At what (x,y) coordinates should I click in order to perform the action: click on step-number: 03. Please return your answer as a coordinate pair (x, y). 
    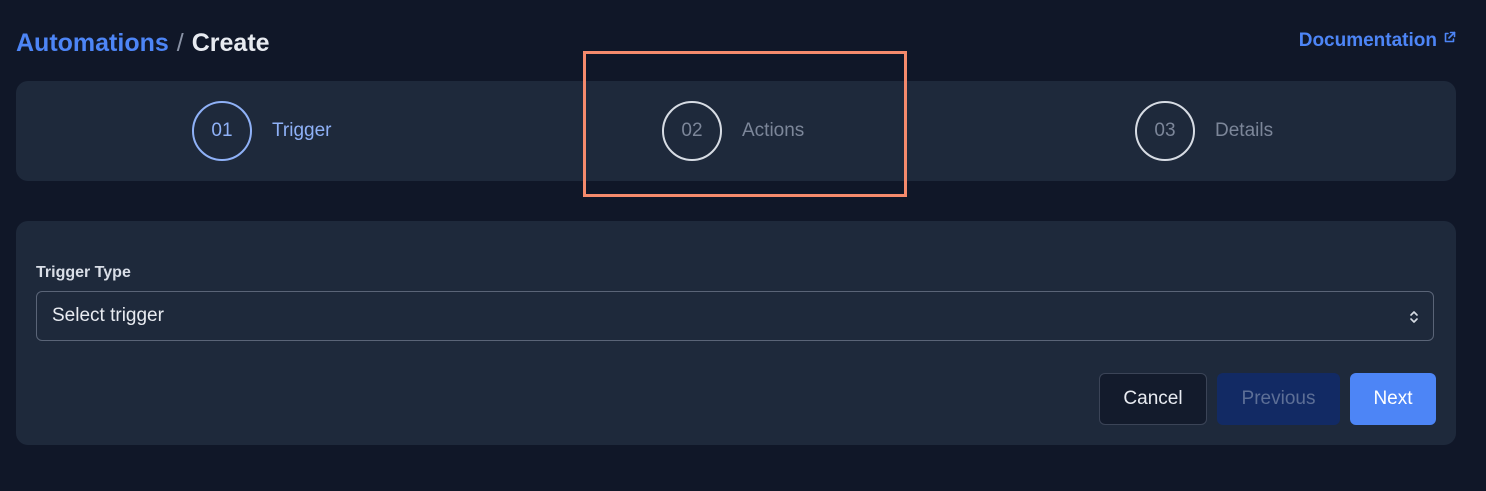
    Looking at the image, I should click on (1165, 131).